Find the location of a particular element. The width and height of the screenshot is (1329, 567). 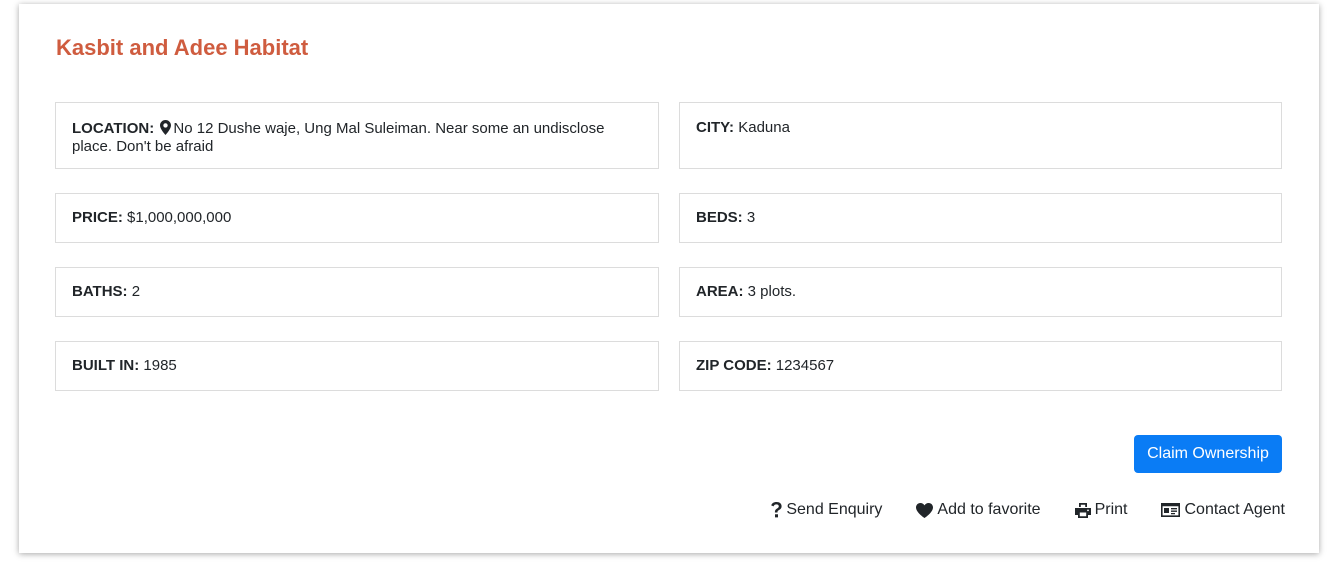

send-enquiry-link: Send Enquiry is located at coordinates (826, 510).